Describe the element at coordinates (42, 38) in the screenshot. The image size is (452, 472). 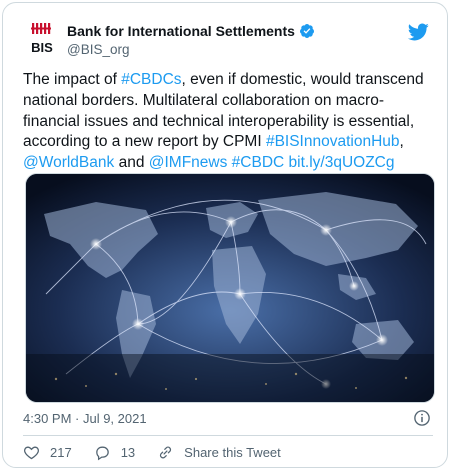
I see `bis-logo-avatar: BIS` at that location.